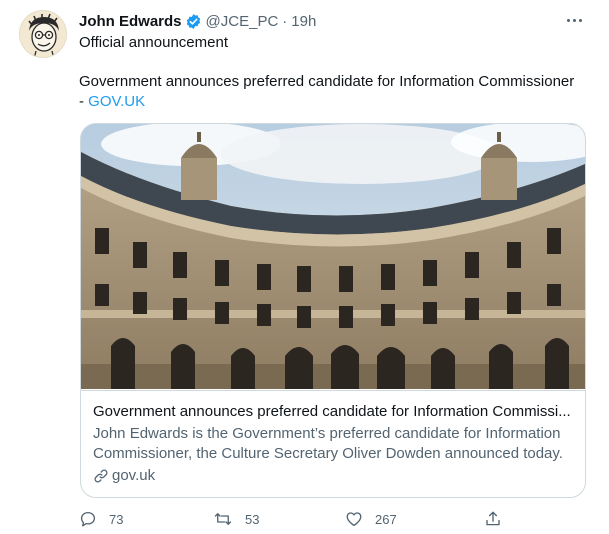  What do you see at coordinates (294, 519) in the screenshot?
I see `tweet-actions: 73 53 267` at bounding box center [294, 519].